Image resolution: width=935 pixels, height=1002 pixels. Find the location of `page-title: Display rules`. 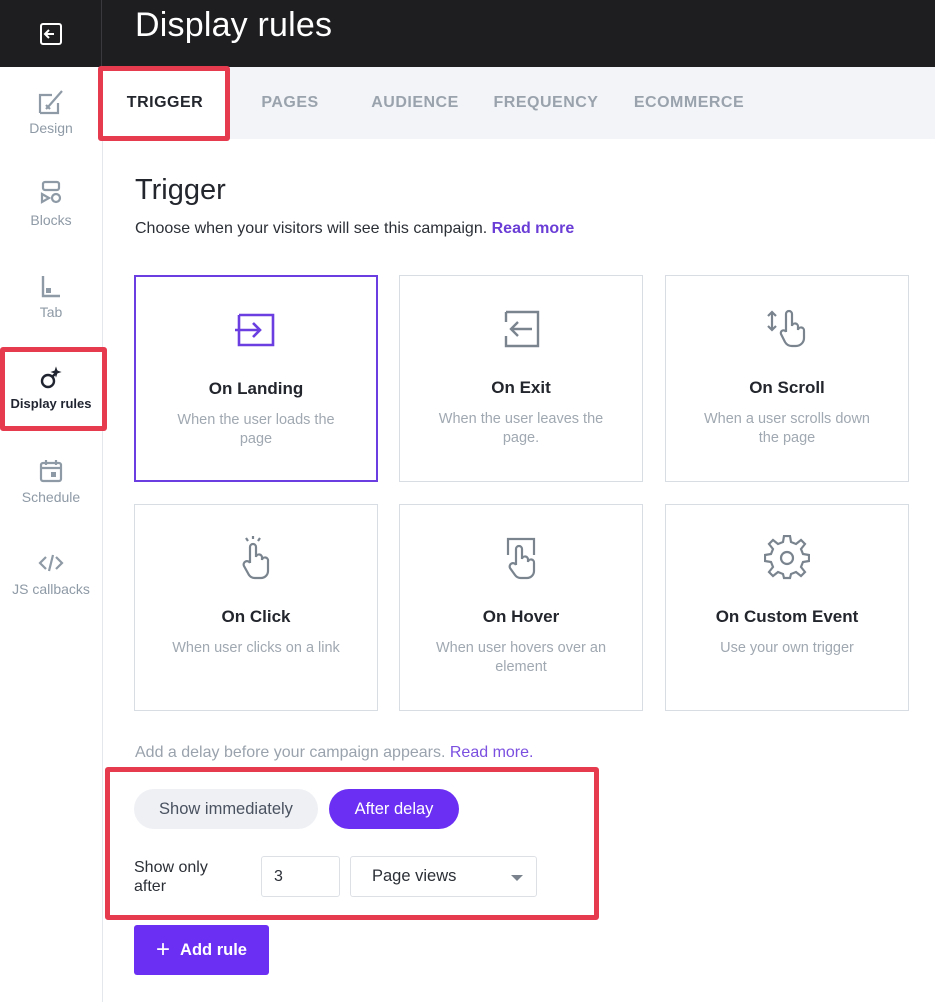

page-title: Display rules is located at coordinates (234, 25).